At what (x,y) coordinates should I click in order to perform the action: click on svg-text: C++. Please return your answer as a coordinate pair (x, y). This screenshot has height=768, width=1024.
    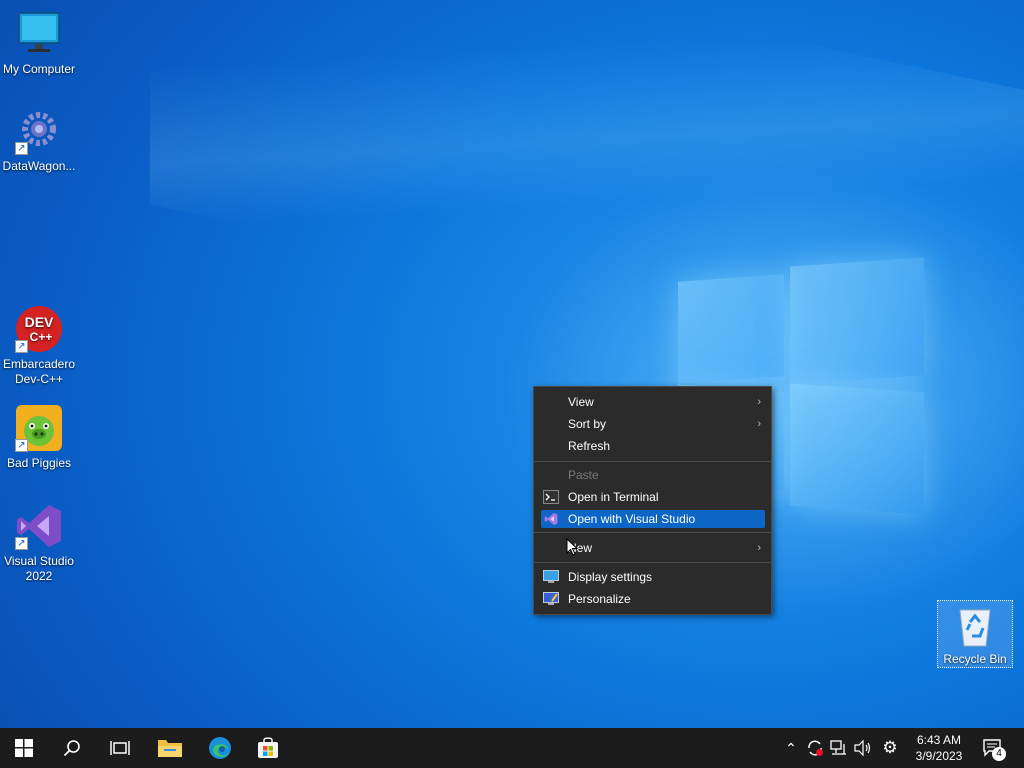
    Looking at the image, I should click on (41, 337).